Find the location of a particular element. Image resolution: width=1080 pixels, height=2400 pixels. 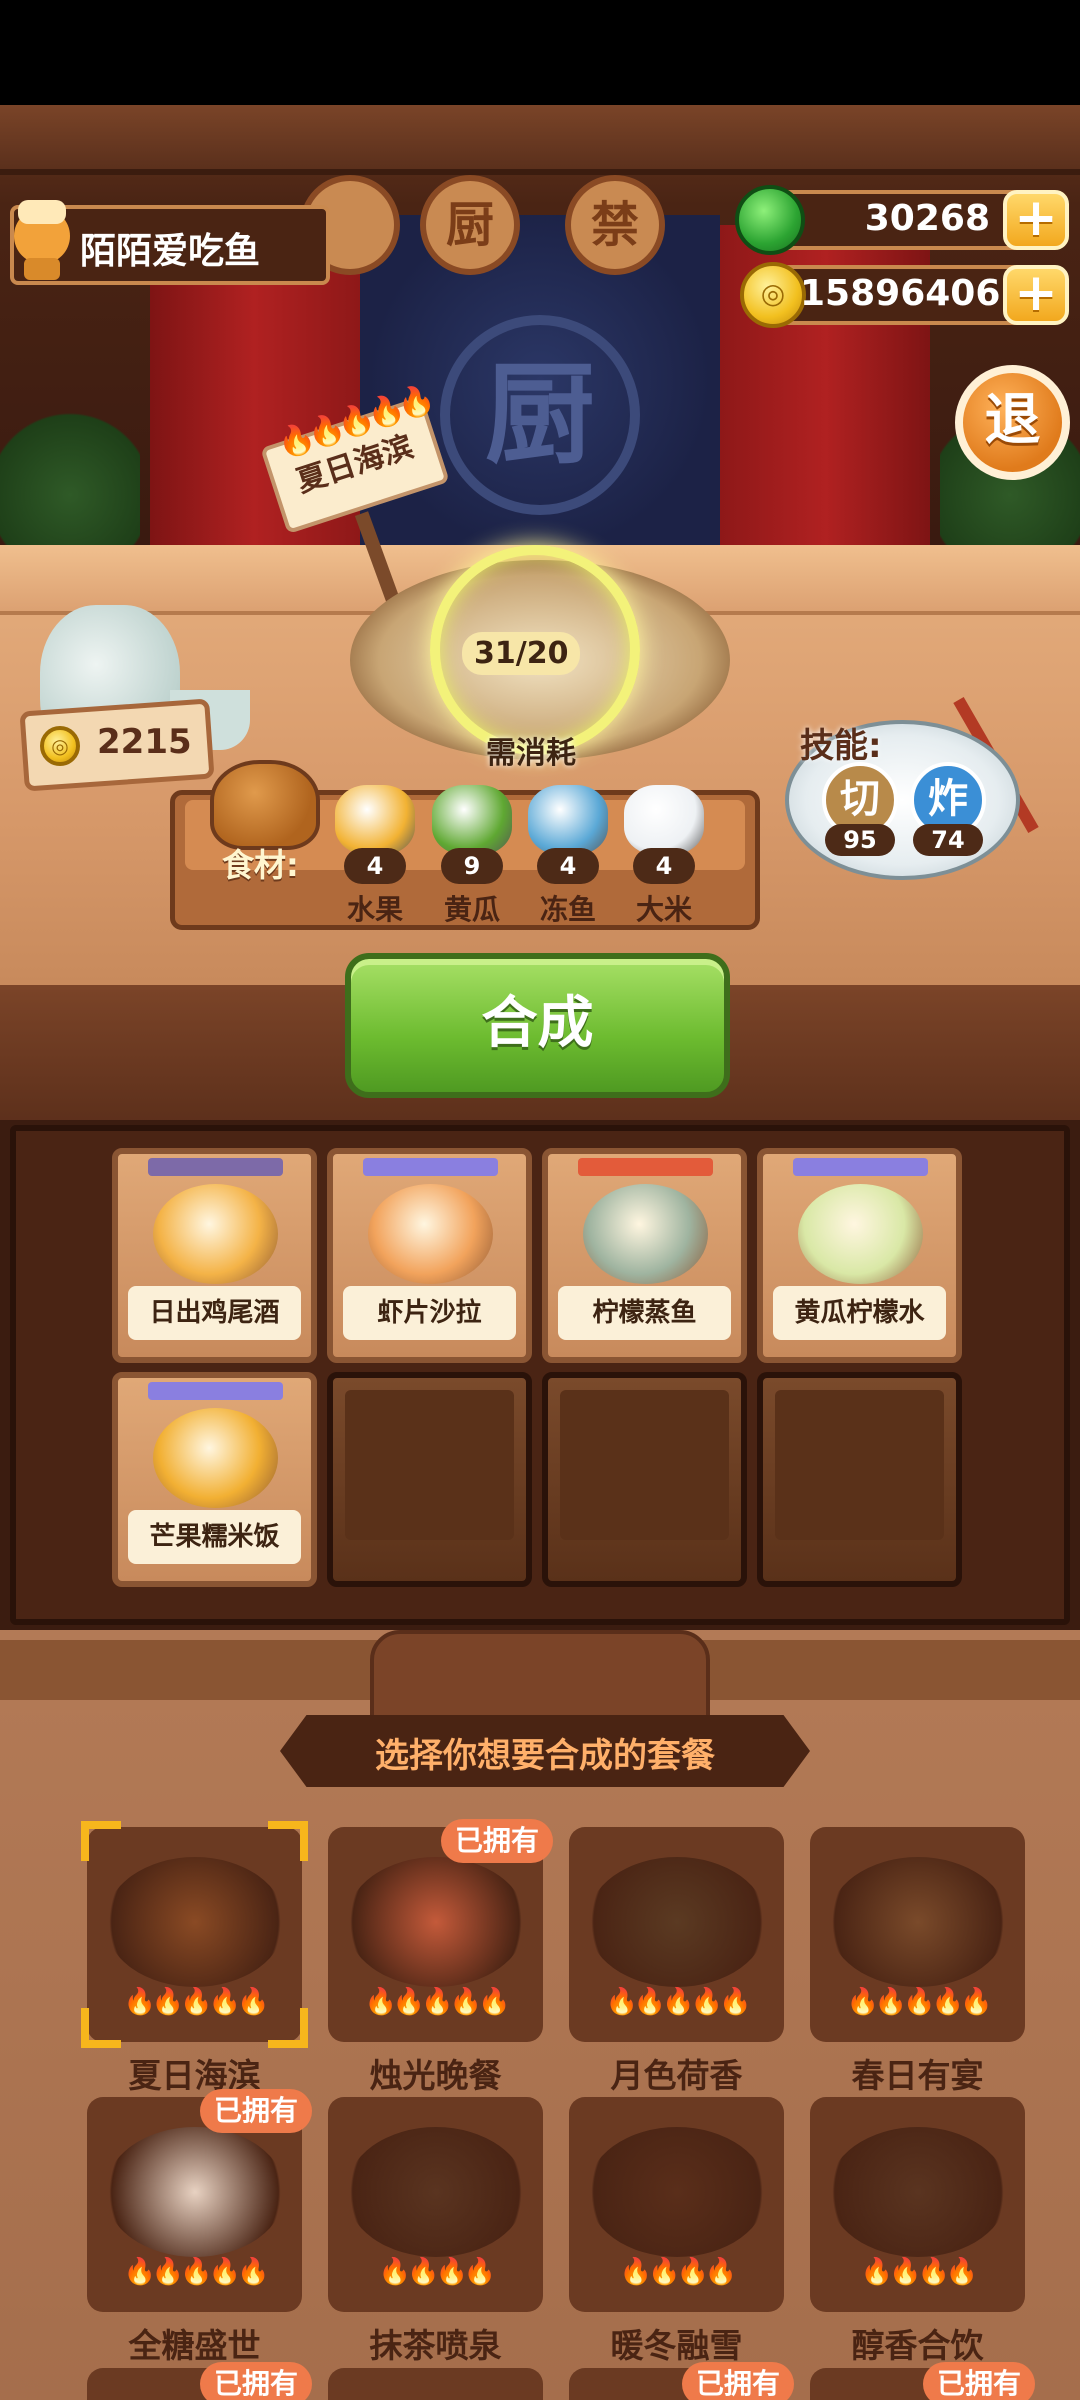

ingredient-name: 黄瓜 is located at coordinates (471, 909).